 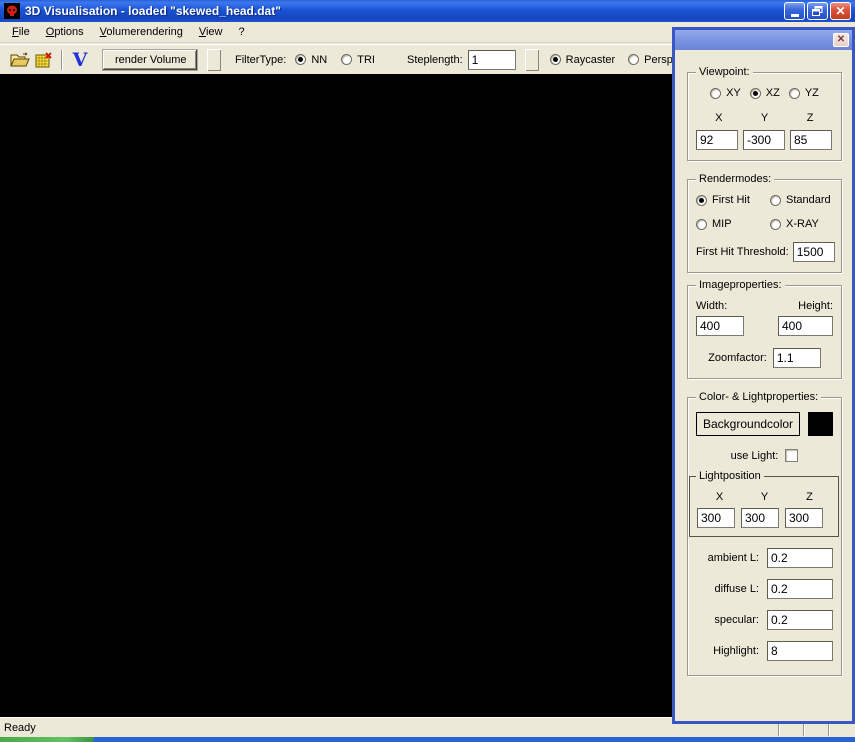 I want to click on open-file-button, so click(x=20, y=60).